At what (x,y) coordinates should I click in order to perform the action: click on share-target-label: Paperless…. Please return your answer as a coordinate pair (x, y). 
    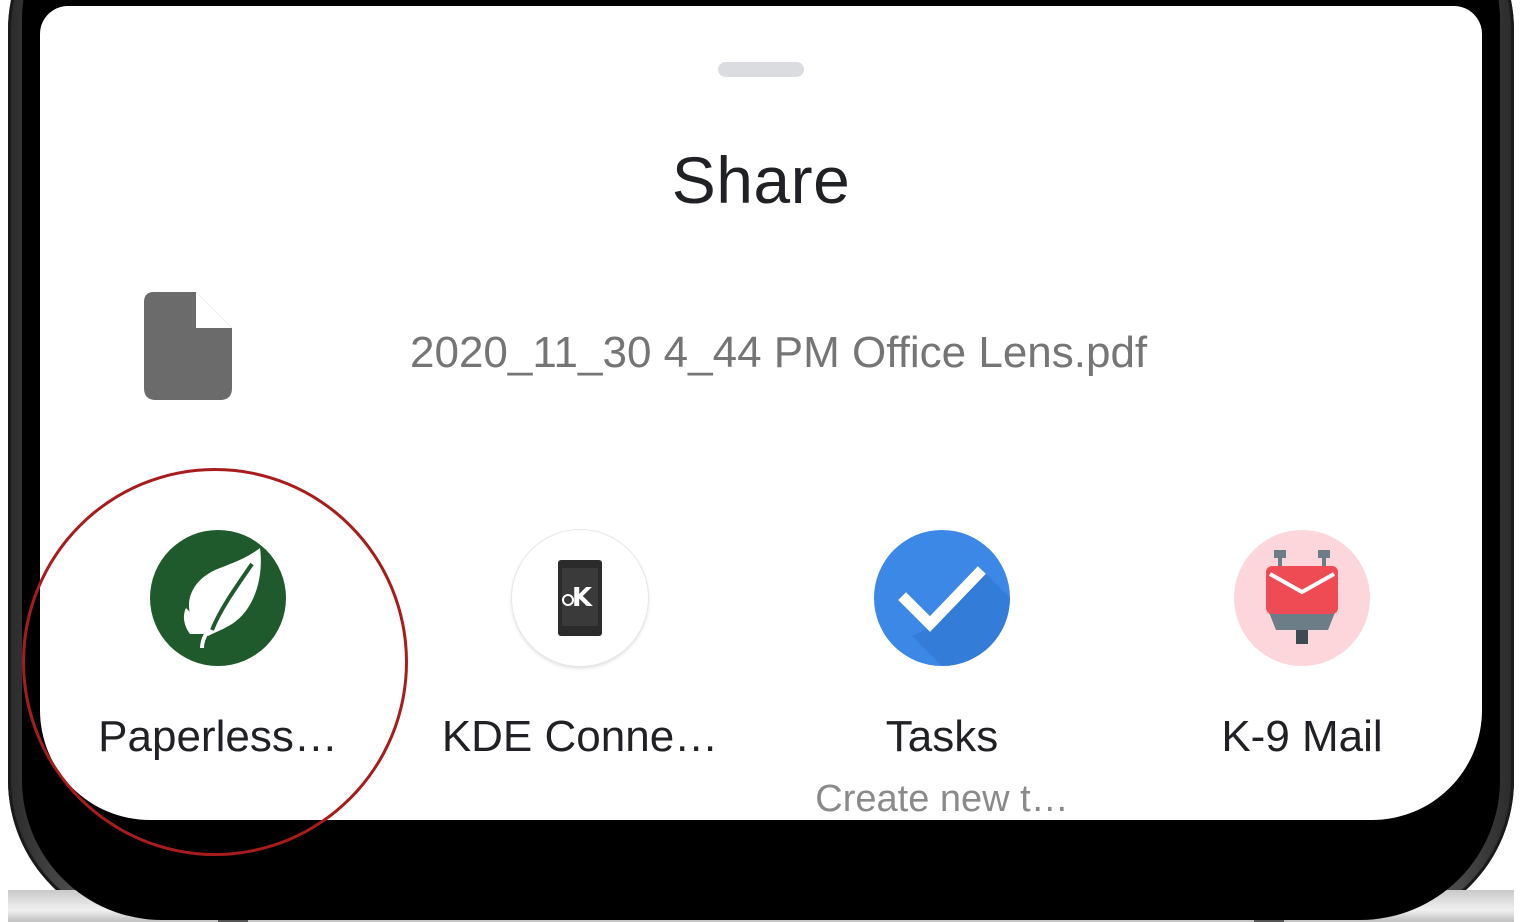
    Looking at the image, I should click on (218, 736).